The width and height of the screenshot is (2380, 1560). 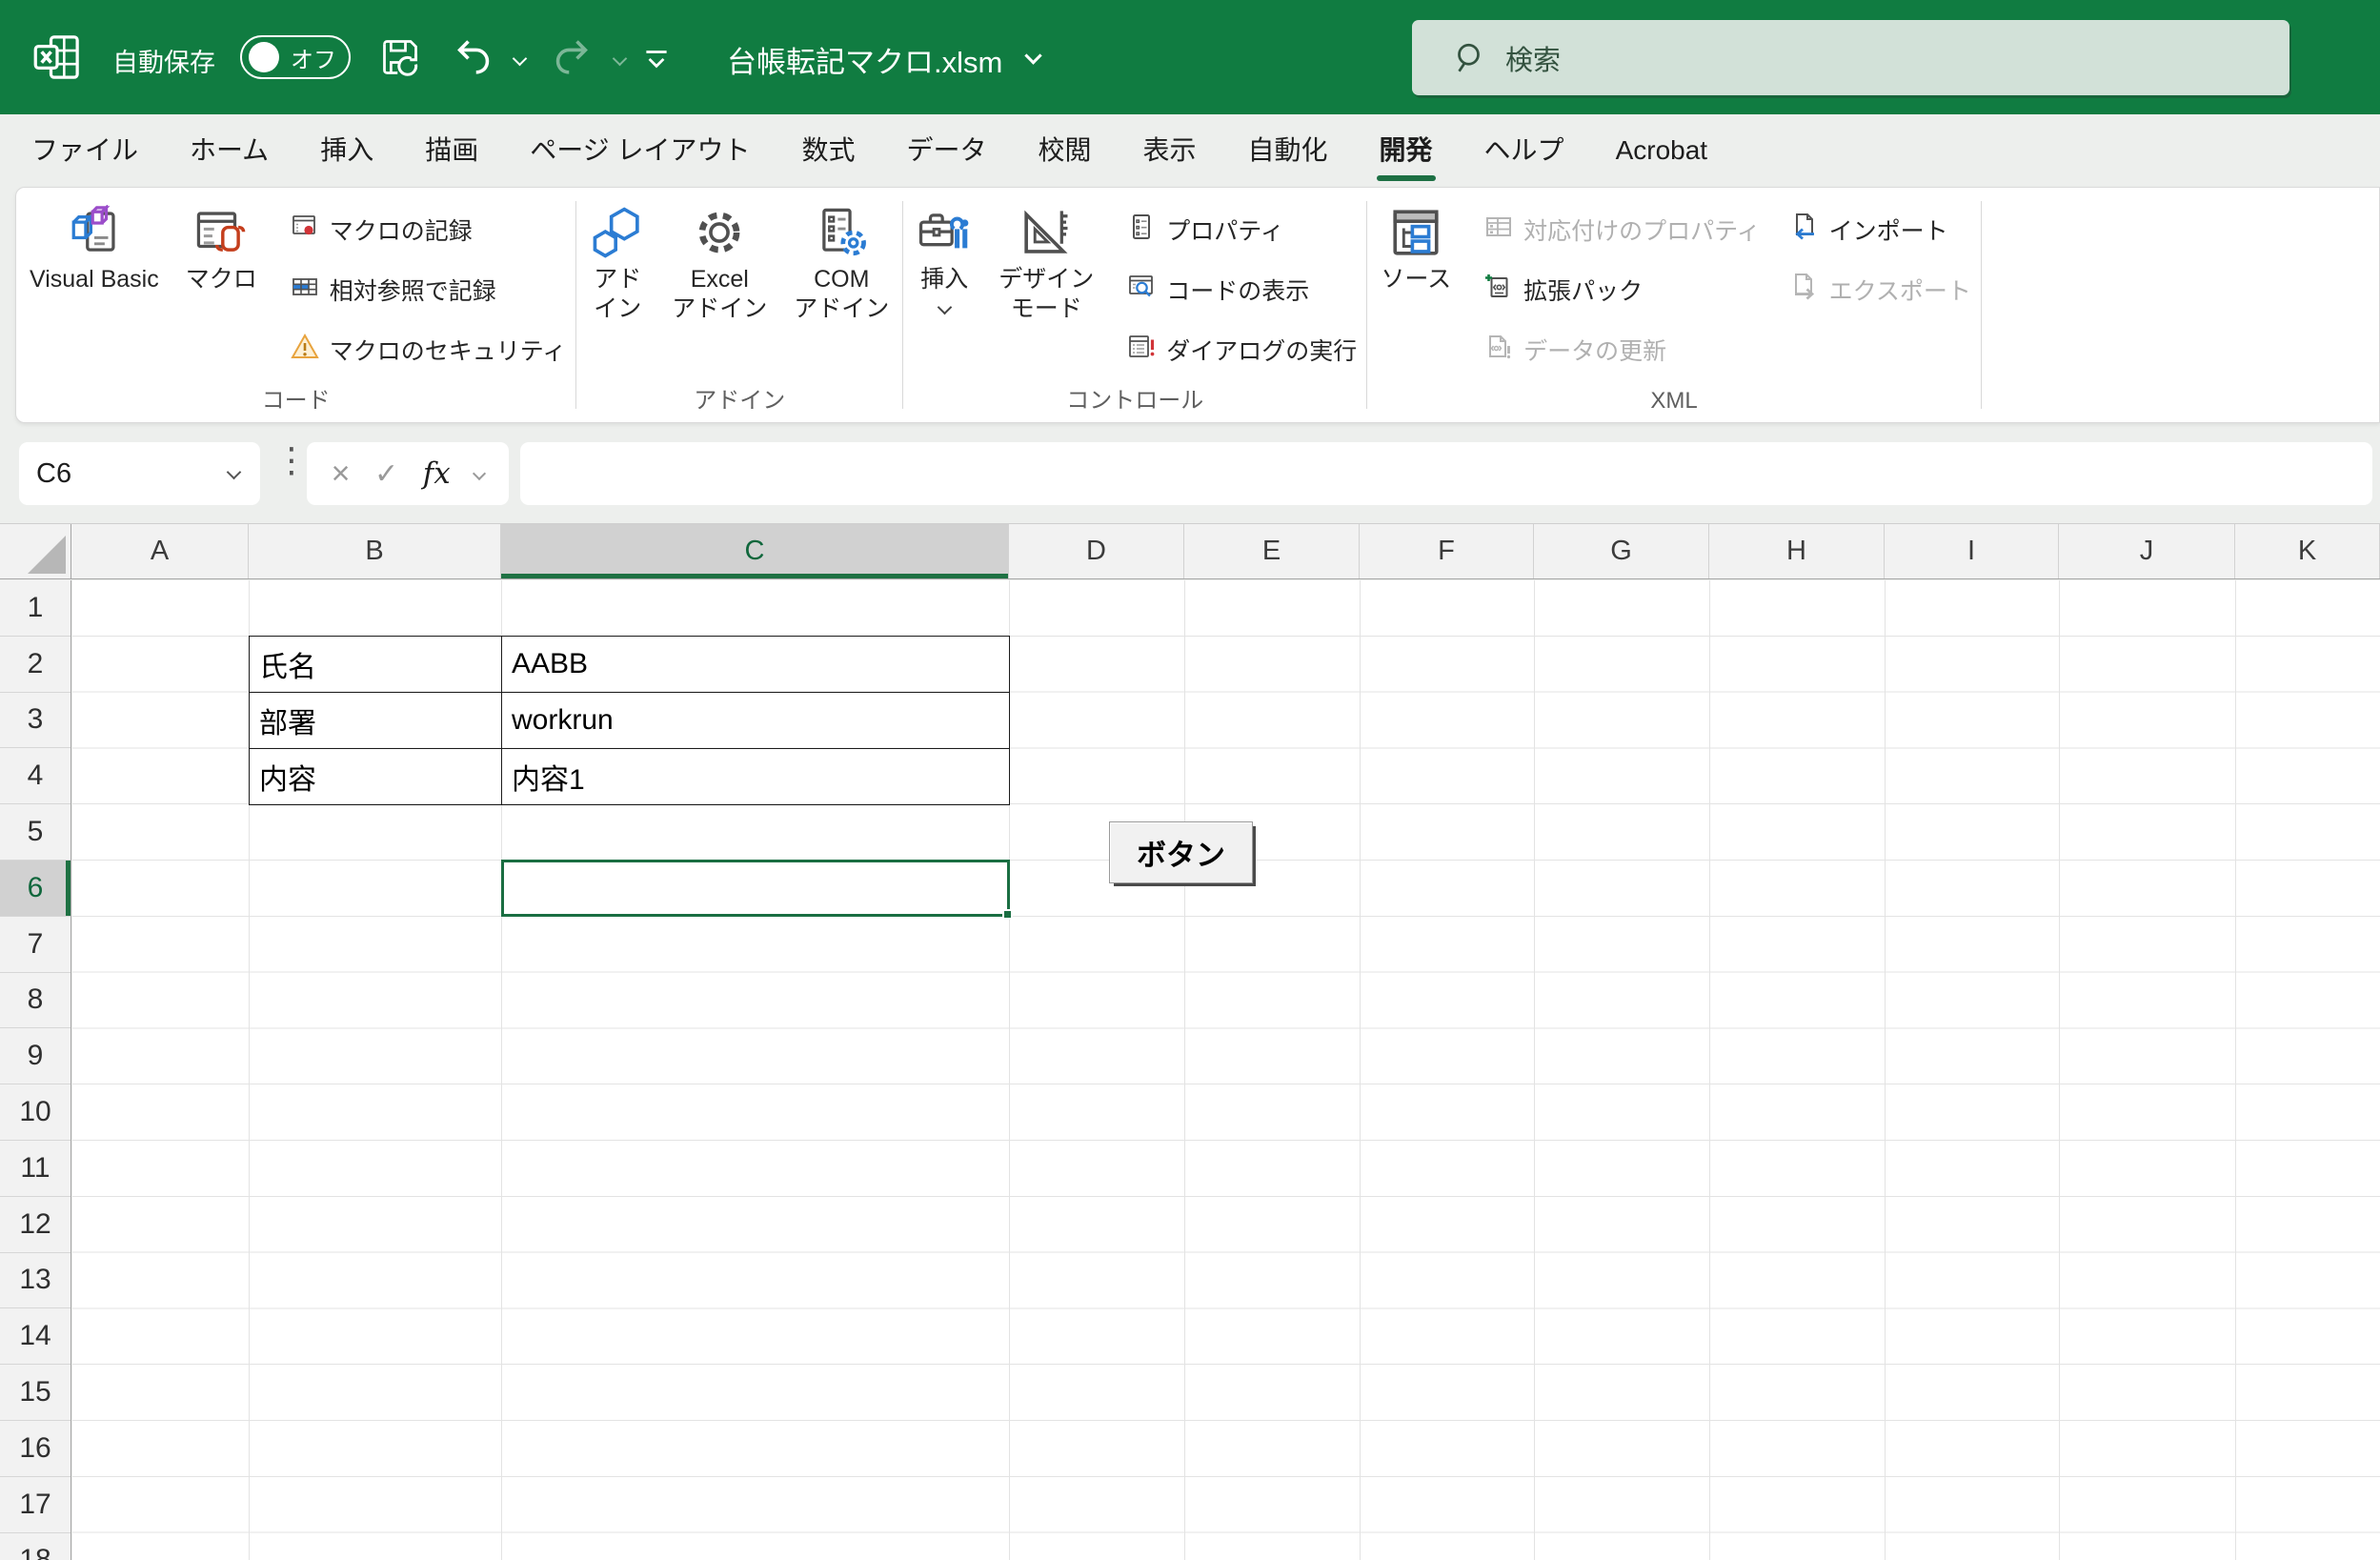 I want to click on column-header-J: J, so click(x=2147, y=551).